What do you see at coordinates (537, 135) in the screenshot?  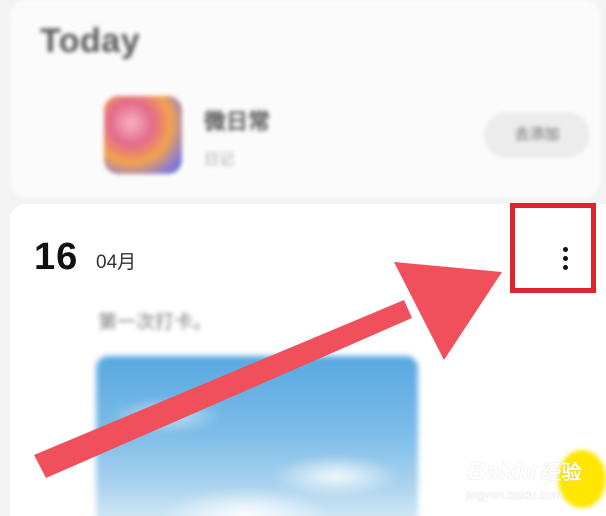 I see `app-action-button: 去添加` at bounding box center [537, 135].